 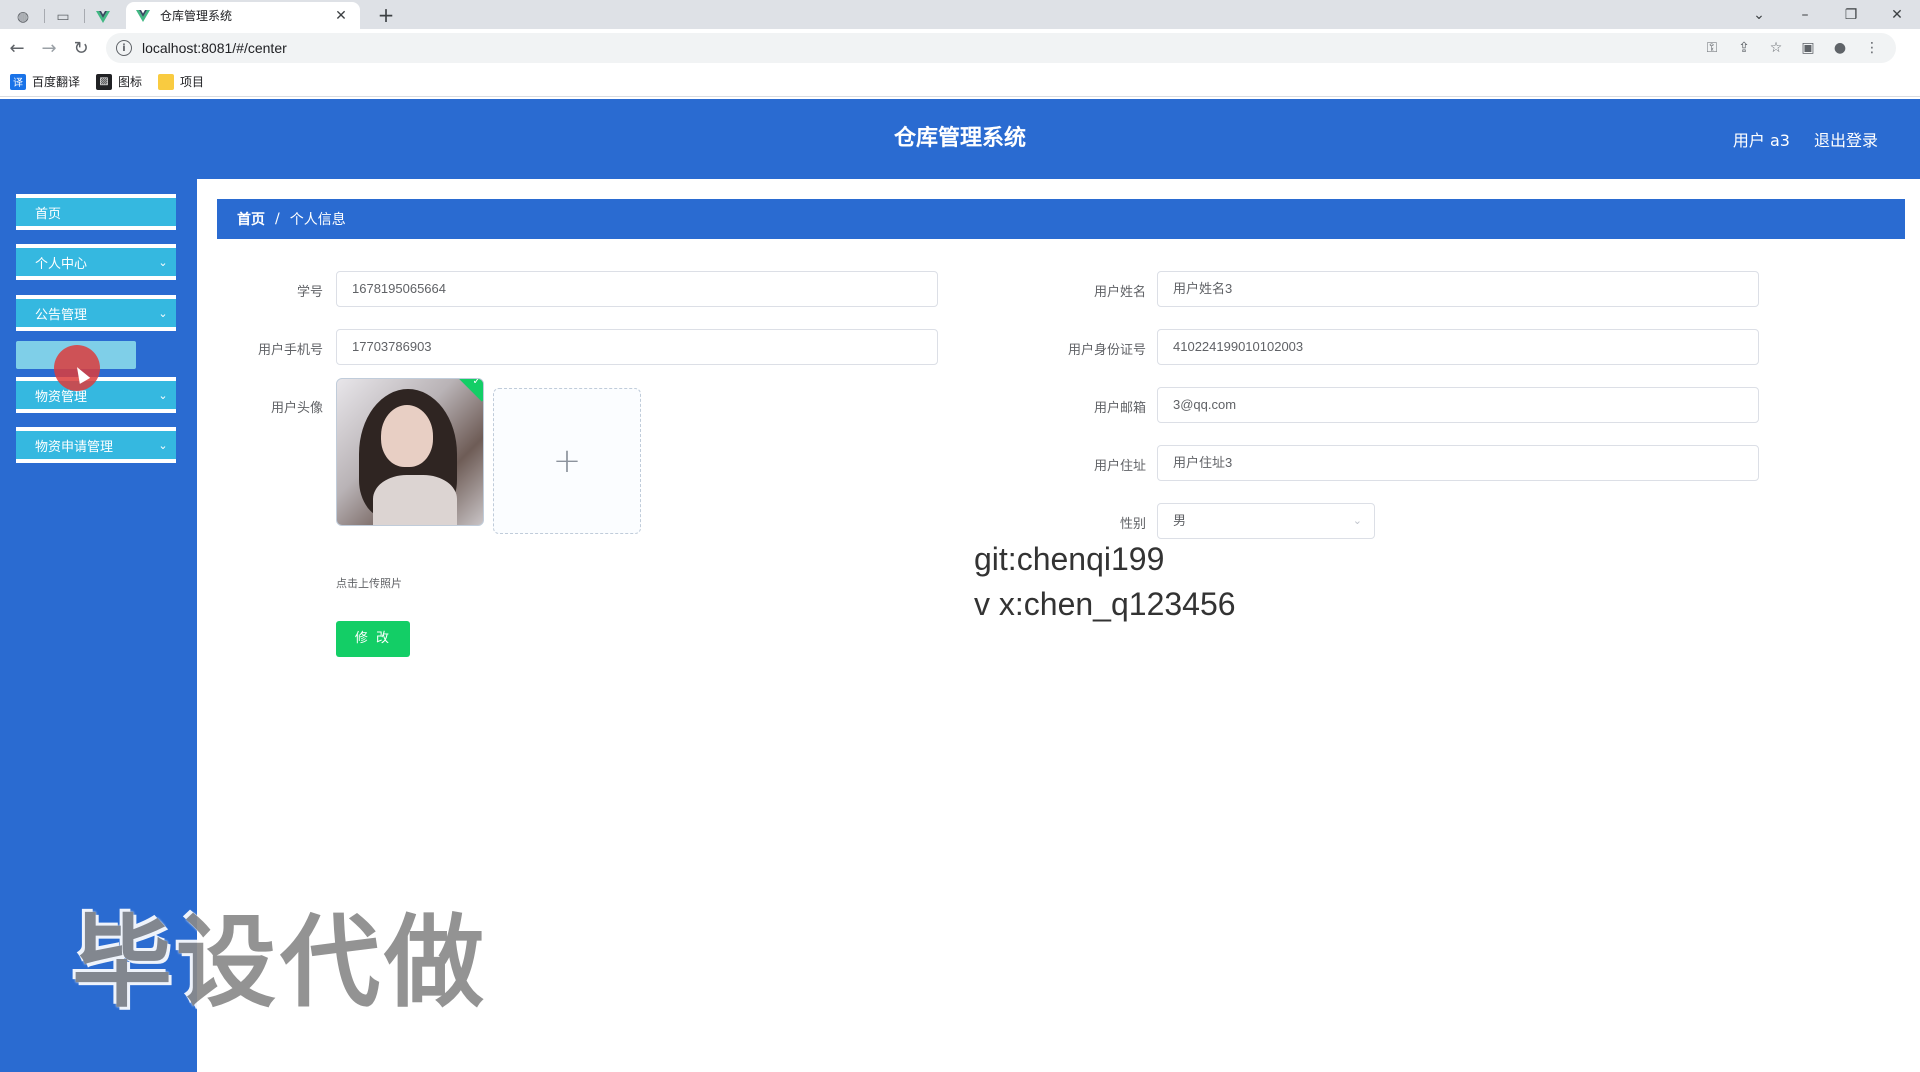 I want to click on avatar-face, so click(x=407, y=436).